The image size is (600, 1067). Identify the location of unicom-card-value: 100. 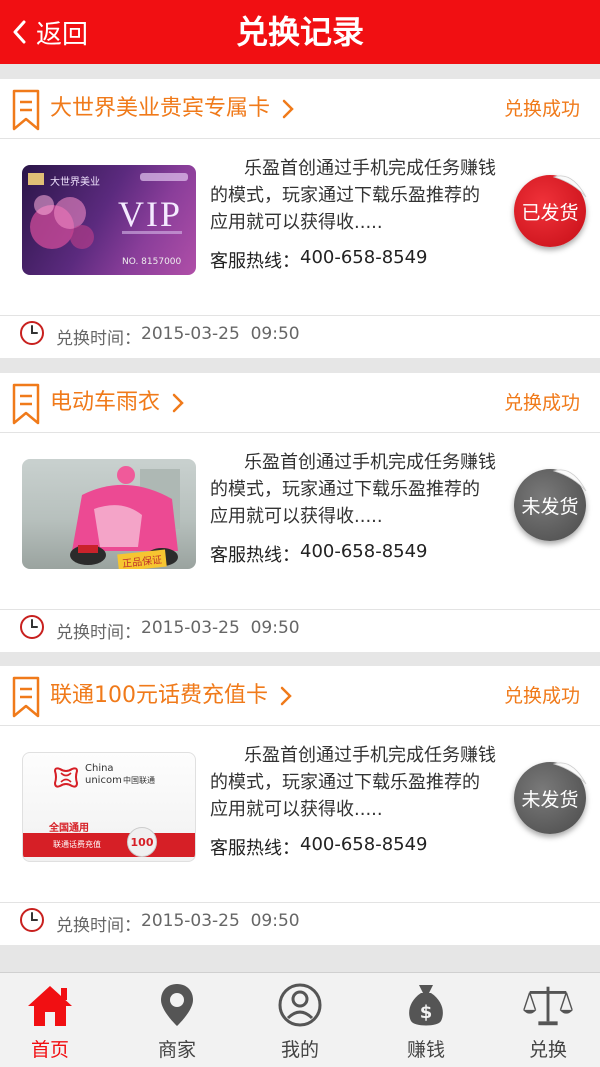
(142, 842).